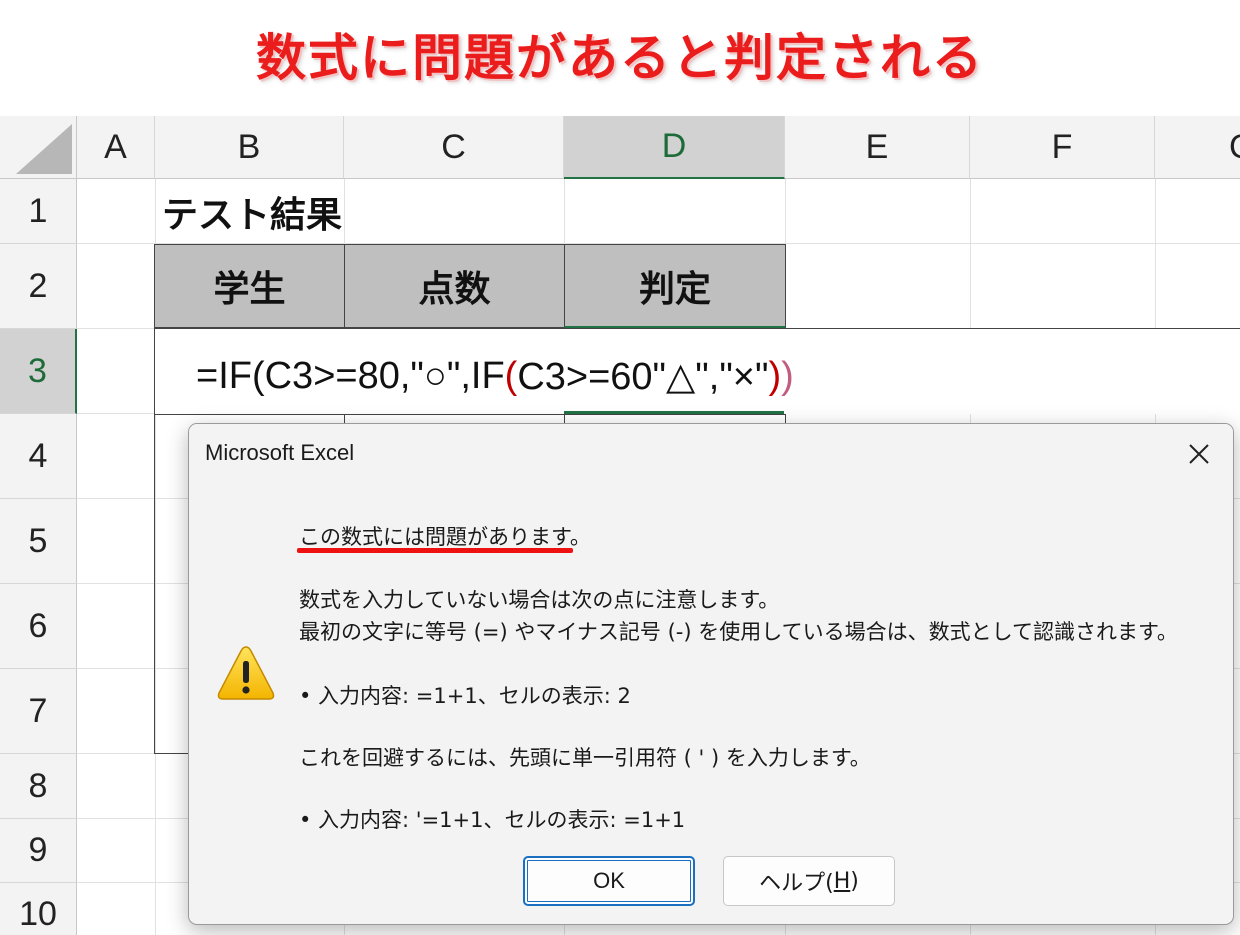 This screenshot has width=1240, height=935. I want to click on dialog-bullet-2: • 入力内容: '=1+1、セルの表示: =1+1, so click(492, 820).